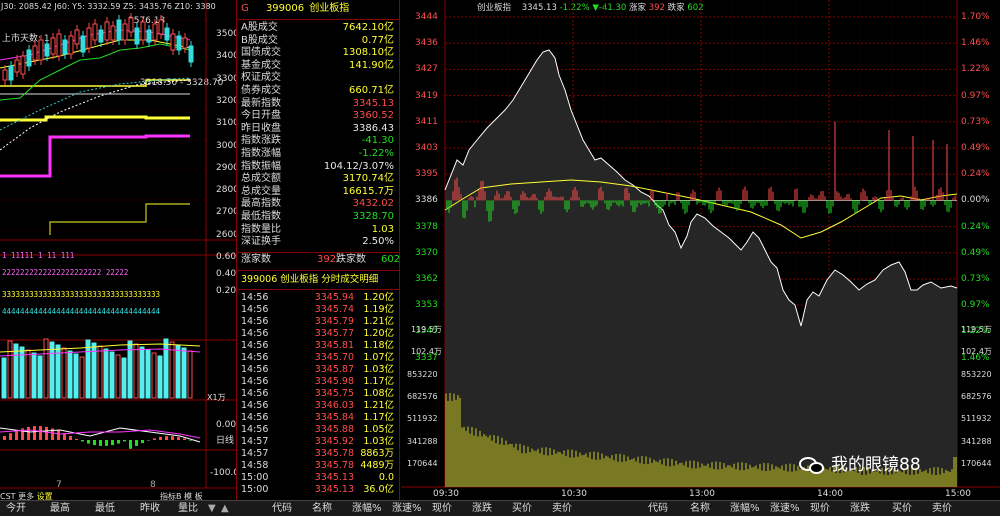 Image resolution: width=1000 pixels, height=516 pixels. Describe the element at coordinates (318, 298) in the screenshot. I see `tick-row: 14:56 3345.94 1.20亿` at that location.